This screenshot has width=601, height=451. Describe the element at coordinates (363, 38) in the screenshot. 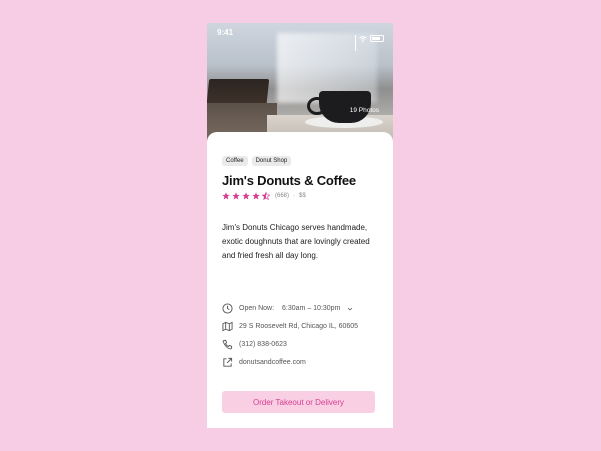

I see `wifi-icon` at that location.